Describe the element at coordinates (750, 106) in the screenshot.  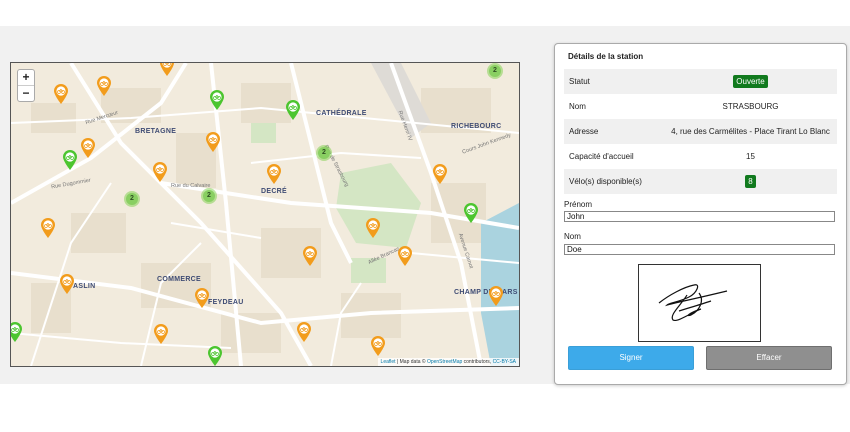
I see `station-name-value: STRASBOURG` at that location.